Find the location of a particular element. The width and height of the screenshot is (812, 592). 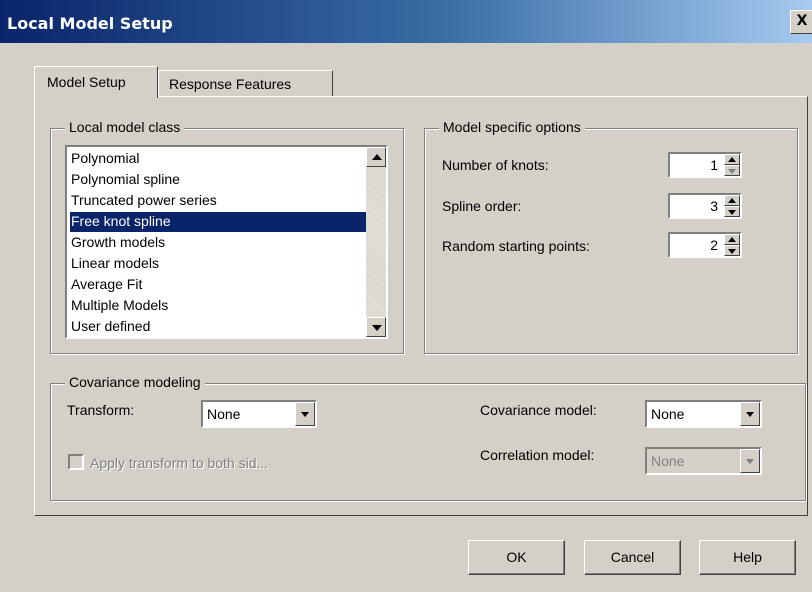

transform-dropdown: None is located at coordinates (259, 414).